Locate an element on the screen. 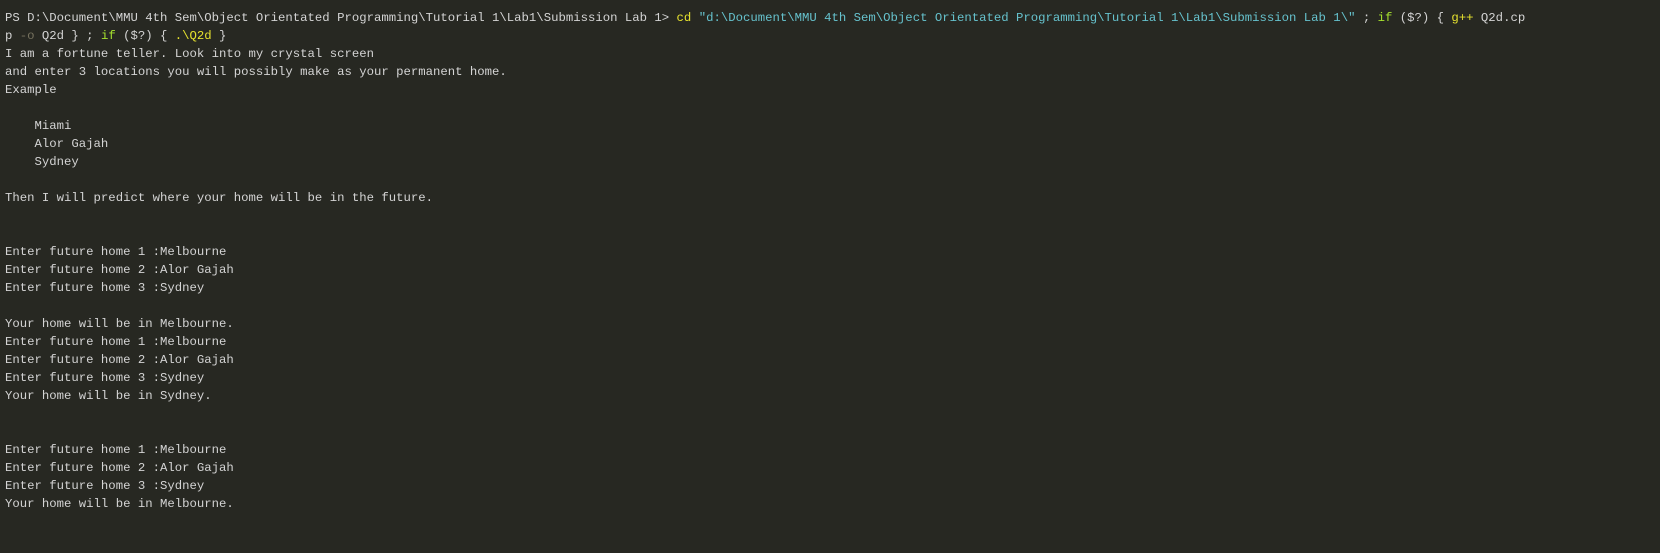  terminal-text-default: Sydney is located at coordinates (42, 162).